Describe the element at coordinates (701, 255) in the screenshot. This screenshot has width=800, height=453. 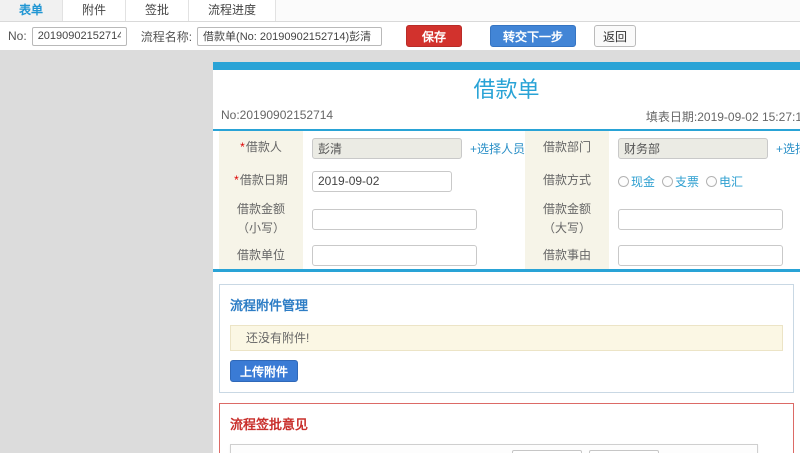
I see `reason-input` at that location.